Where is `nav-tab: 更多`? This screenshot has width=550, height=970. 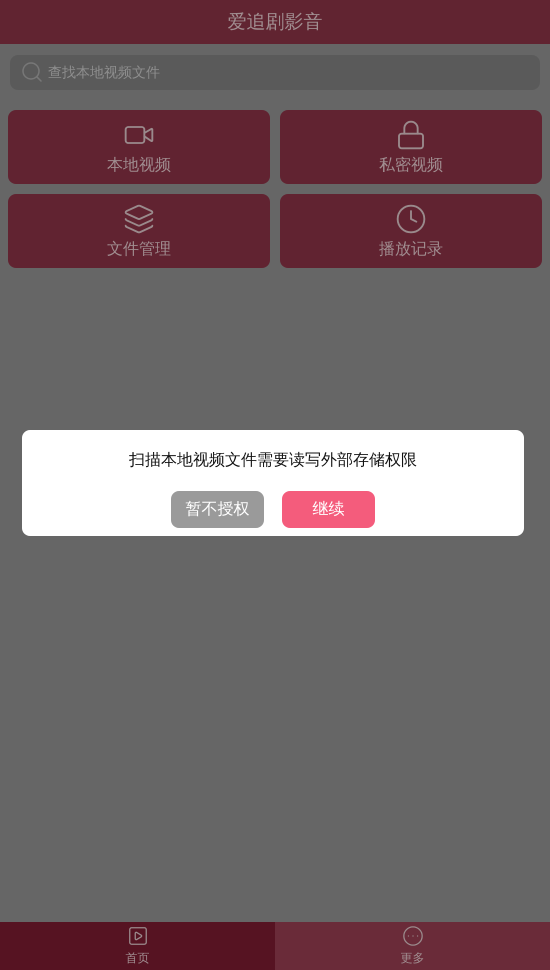 nav-tab: 更多 is located at coordinates (412, 946).